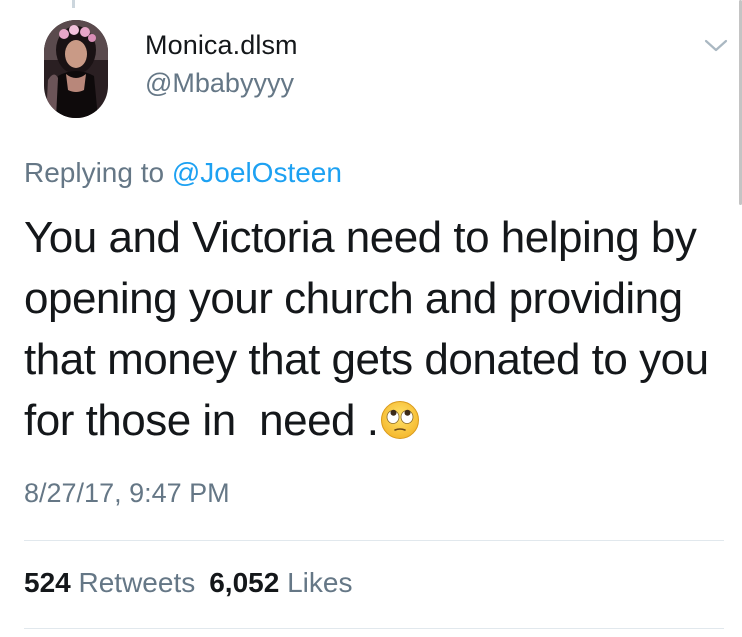 The height and width of the screenshot is (637, 742). I want to click on avatar, so click(76, 69).